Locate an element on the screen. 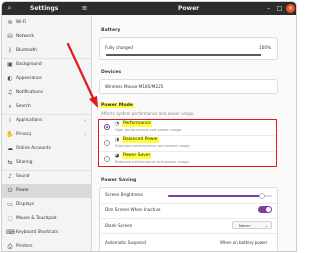 The image size is (320, 253). sidebar-header: ⌕ Settings ≡ is located at coordinates (47, 8).